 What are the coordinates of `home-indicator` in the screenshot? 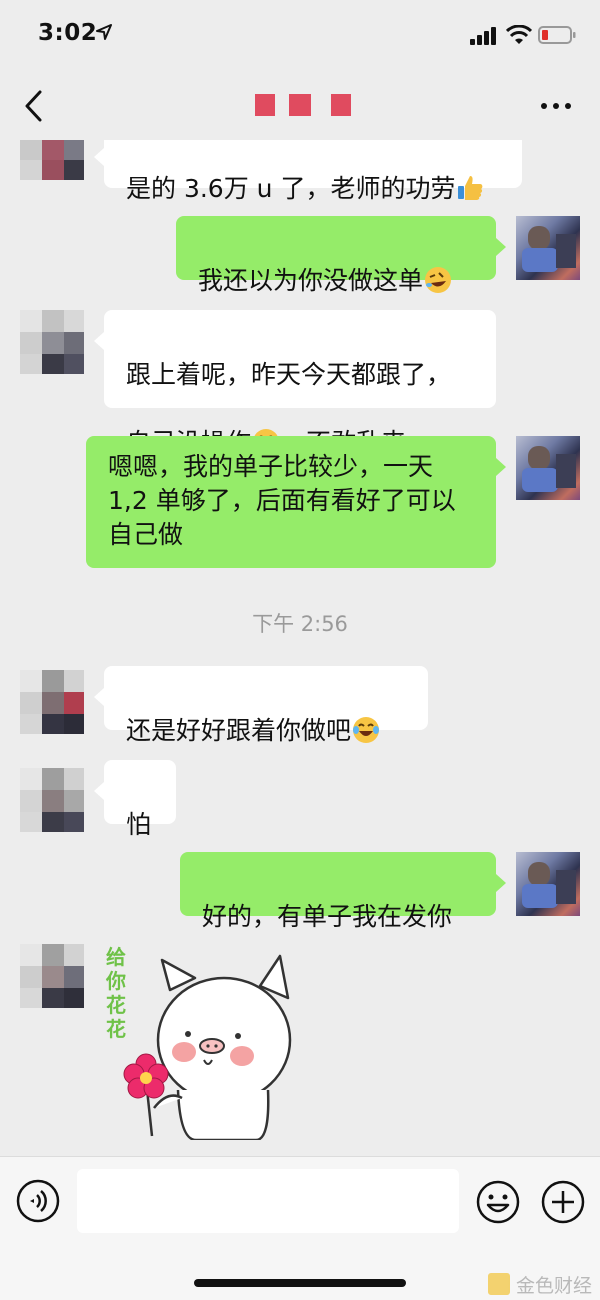 It's located at (300, 1283).